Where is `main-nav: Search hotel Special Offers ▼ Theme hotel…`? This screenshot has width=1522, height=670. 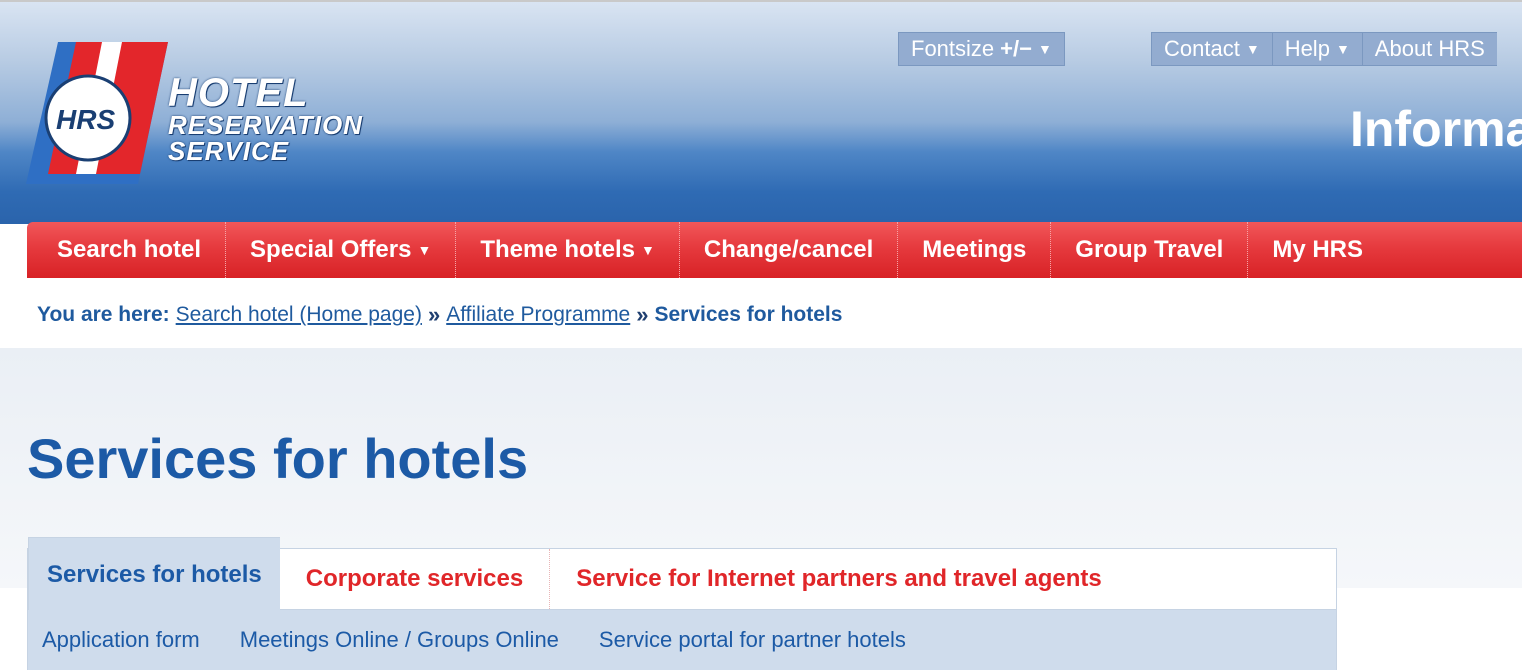 main-nav: Search hotel Special Offers ▼ Theme hotel… is located at coordinates (774, 250).